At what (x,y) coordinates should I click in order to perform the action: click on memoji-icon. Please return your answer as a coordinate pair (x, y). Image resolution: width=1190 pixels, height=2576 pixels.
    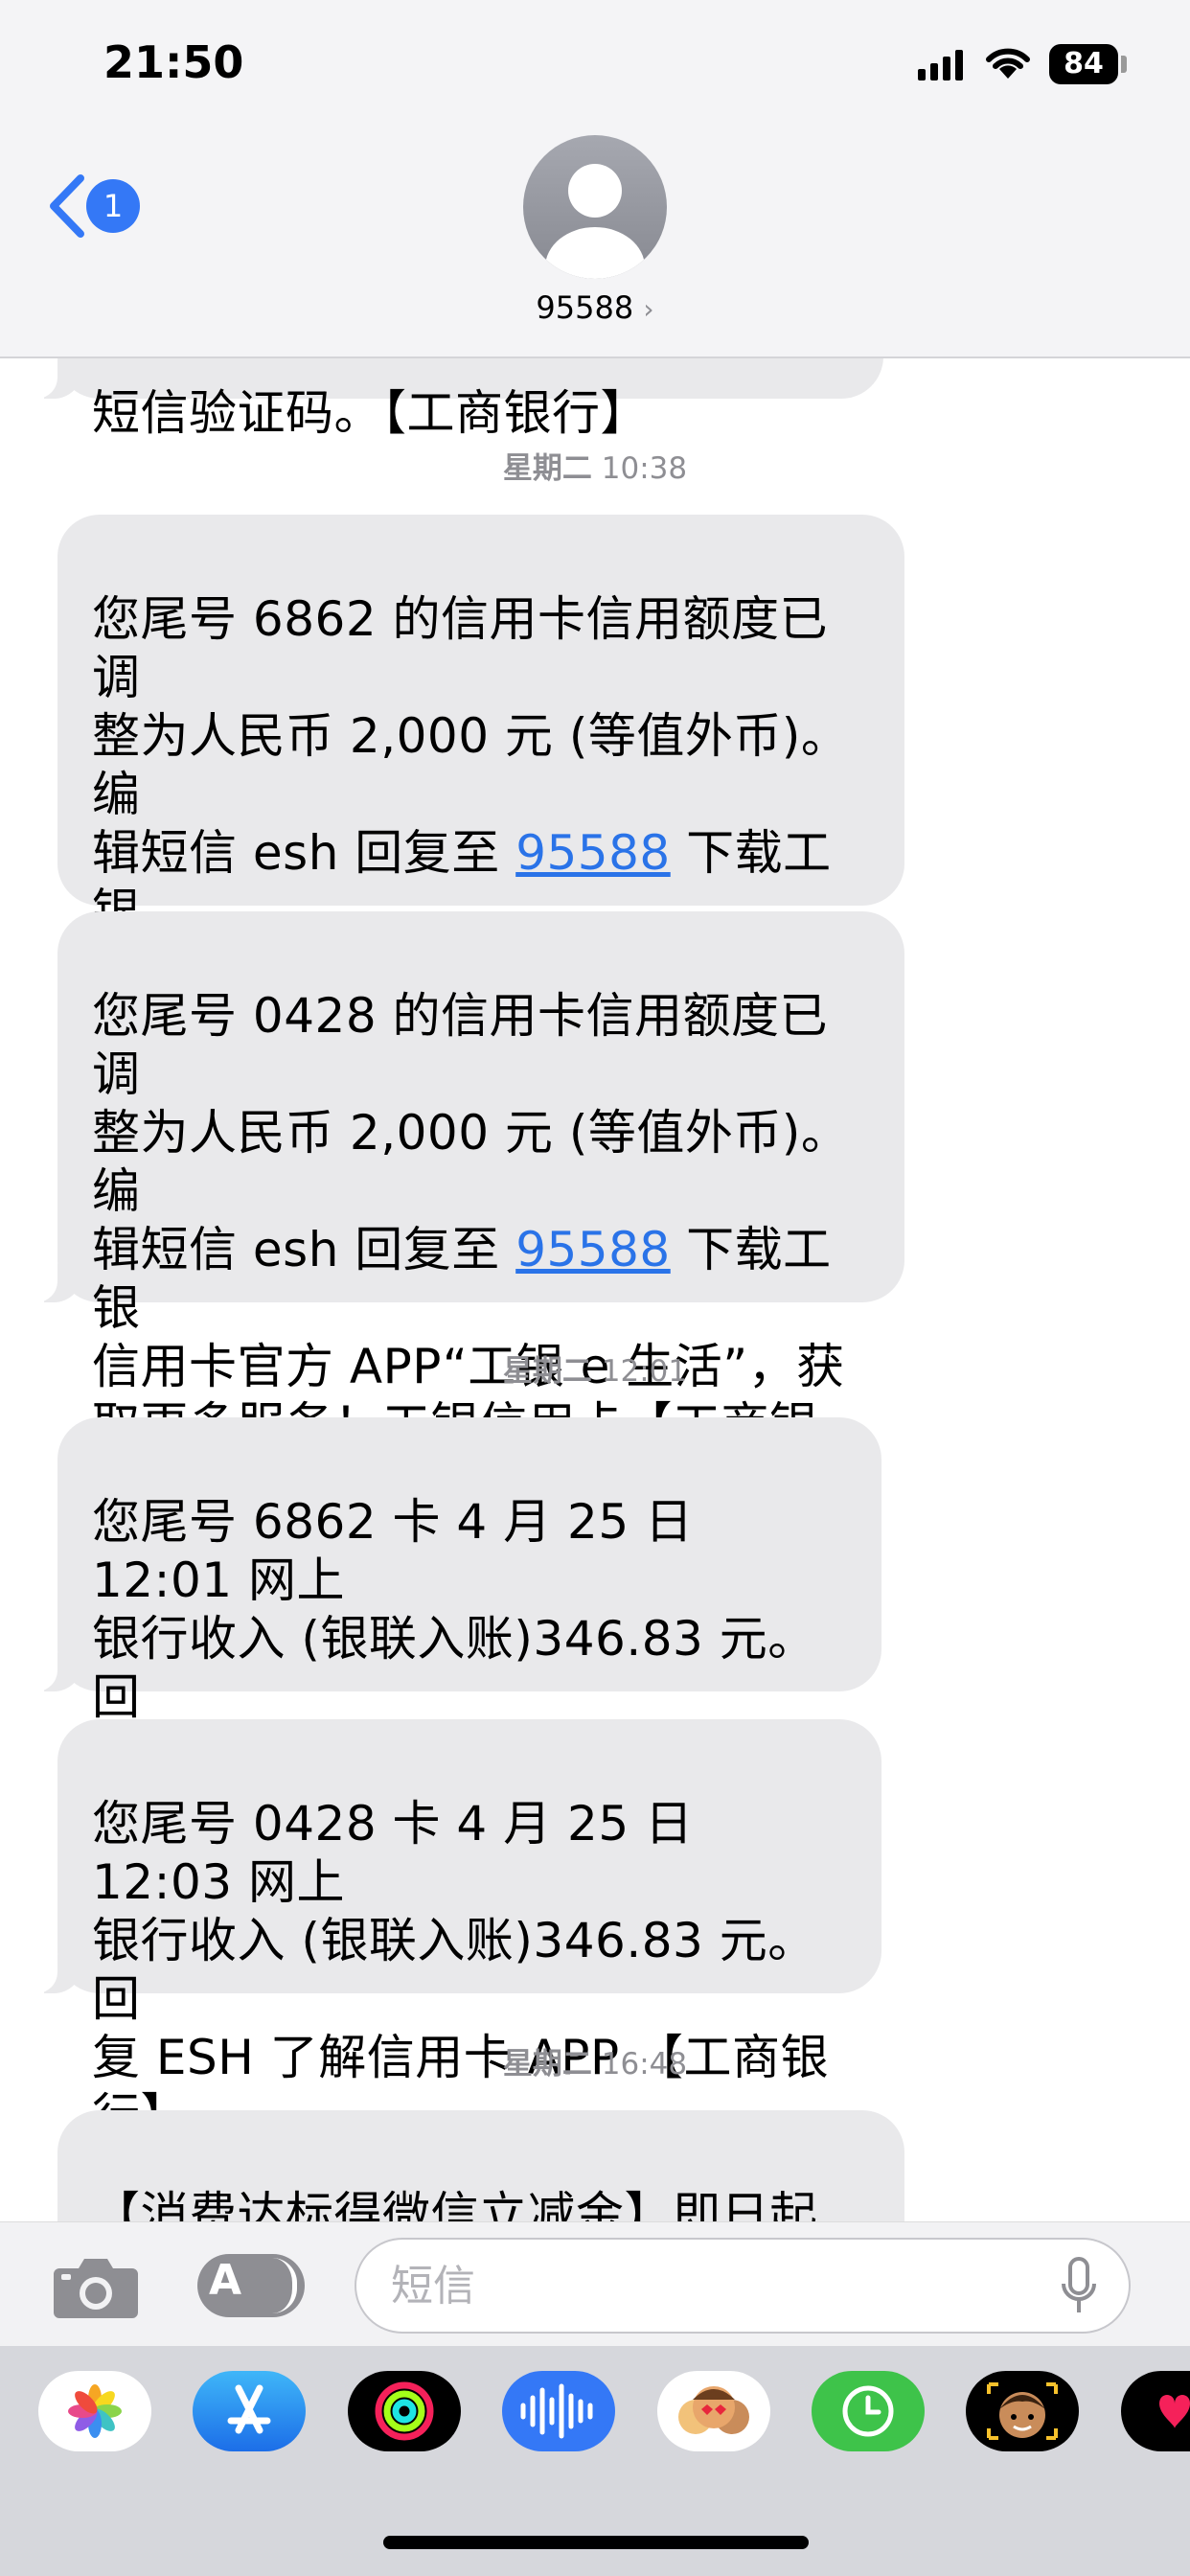
    Looking at the image, I should click on (1022, 2411).